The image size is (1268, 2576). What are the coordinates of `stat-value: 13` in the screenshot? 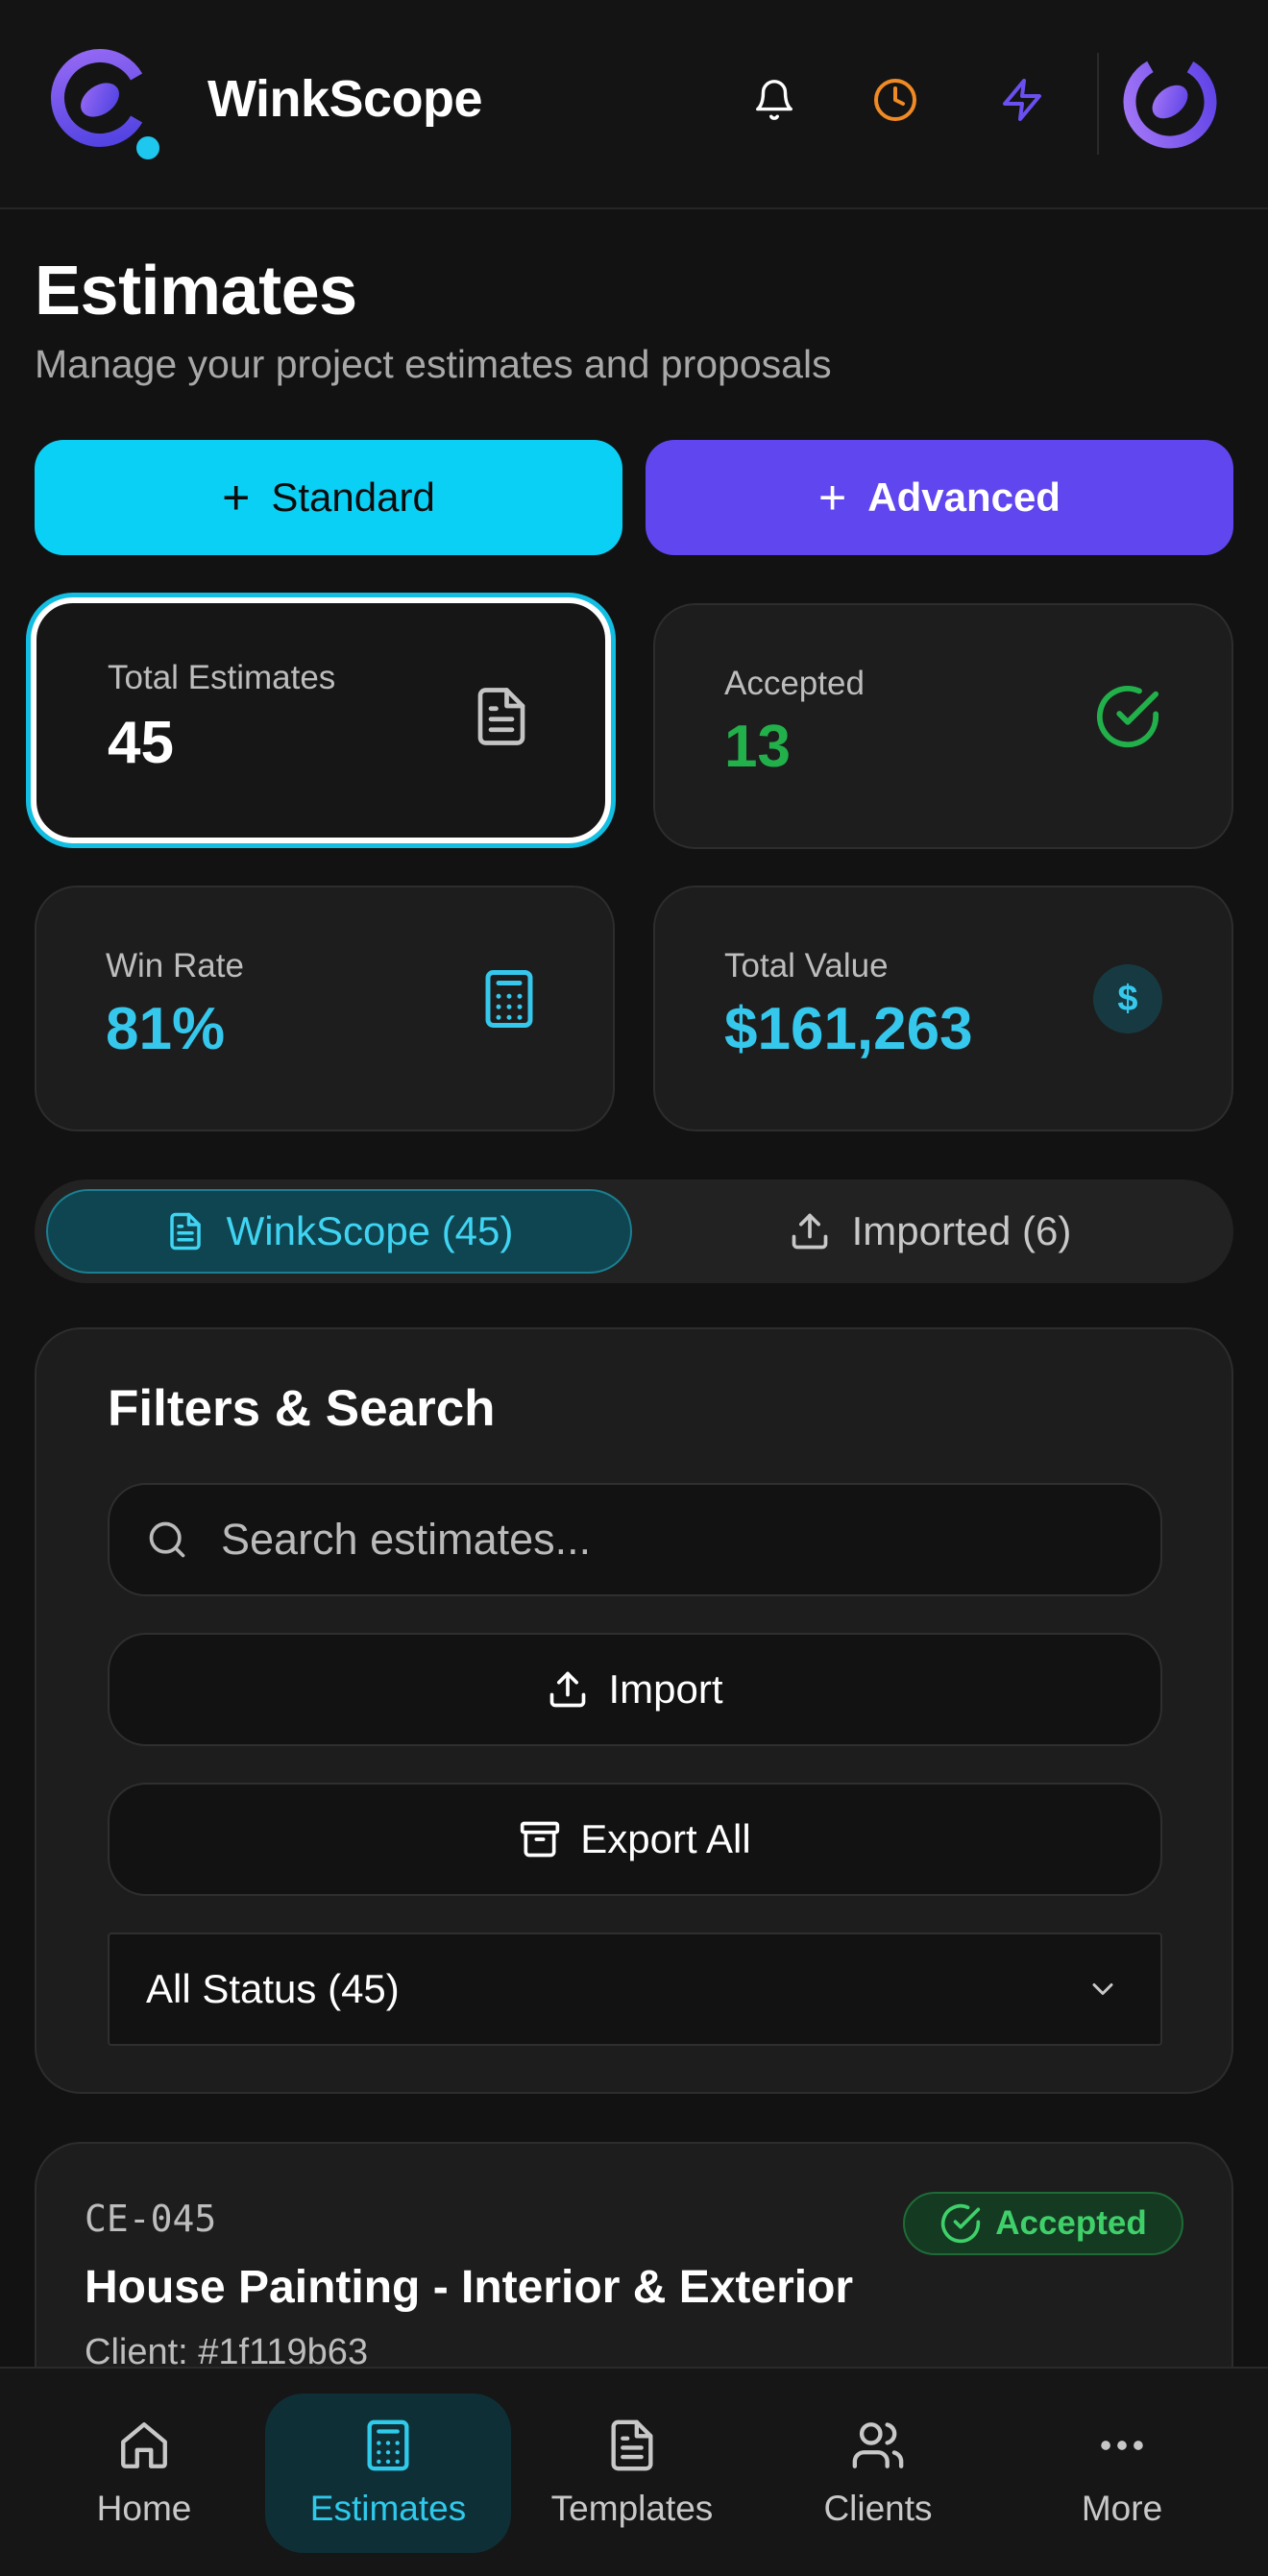 It's located at (757, 747).